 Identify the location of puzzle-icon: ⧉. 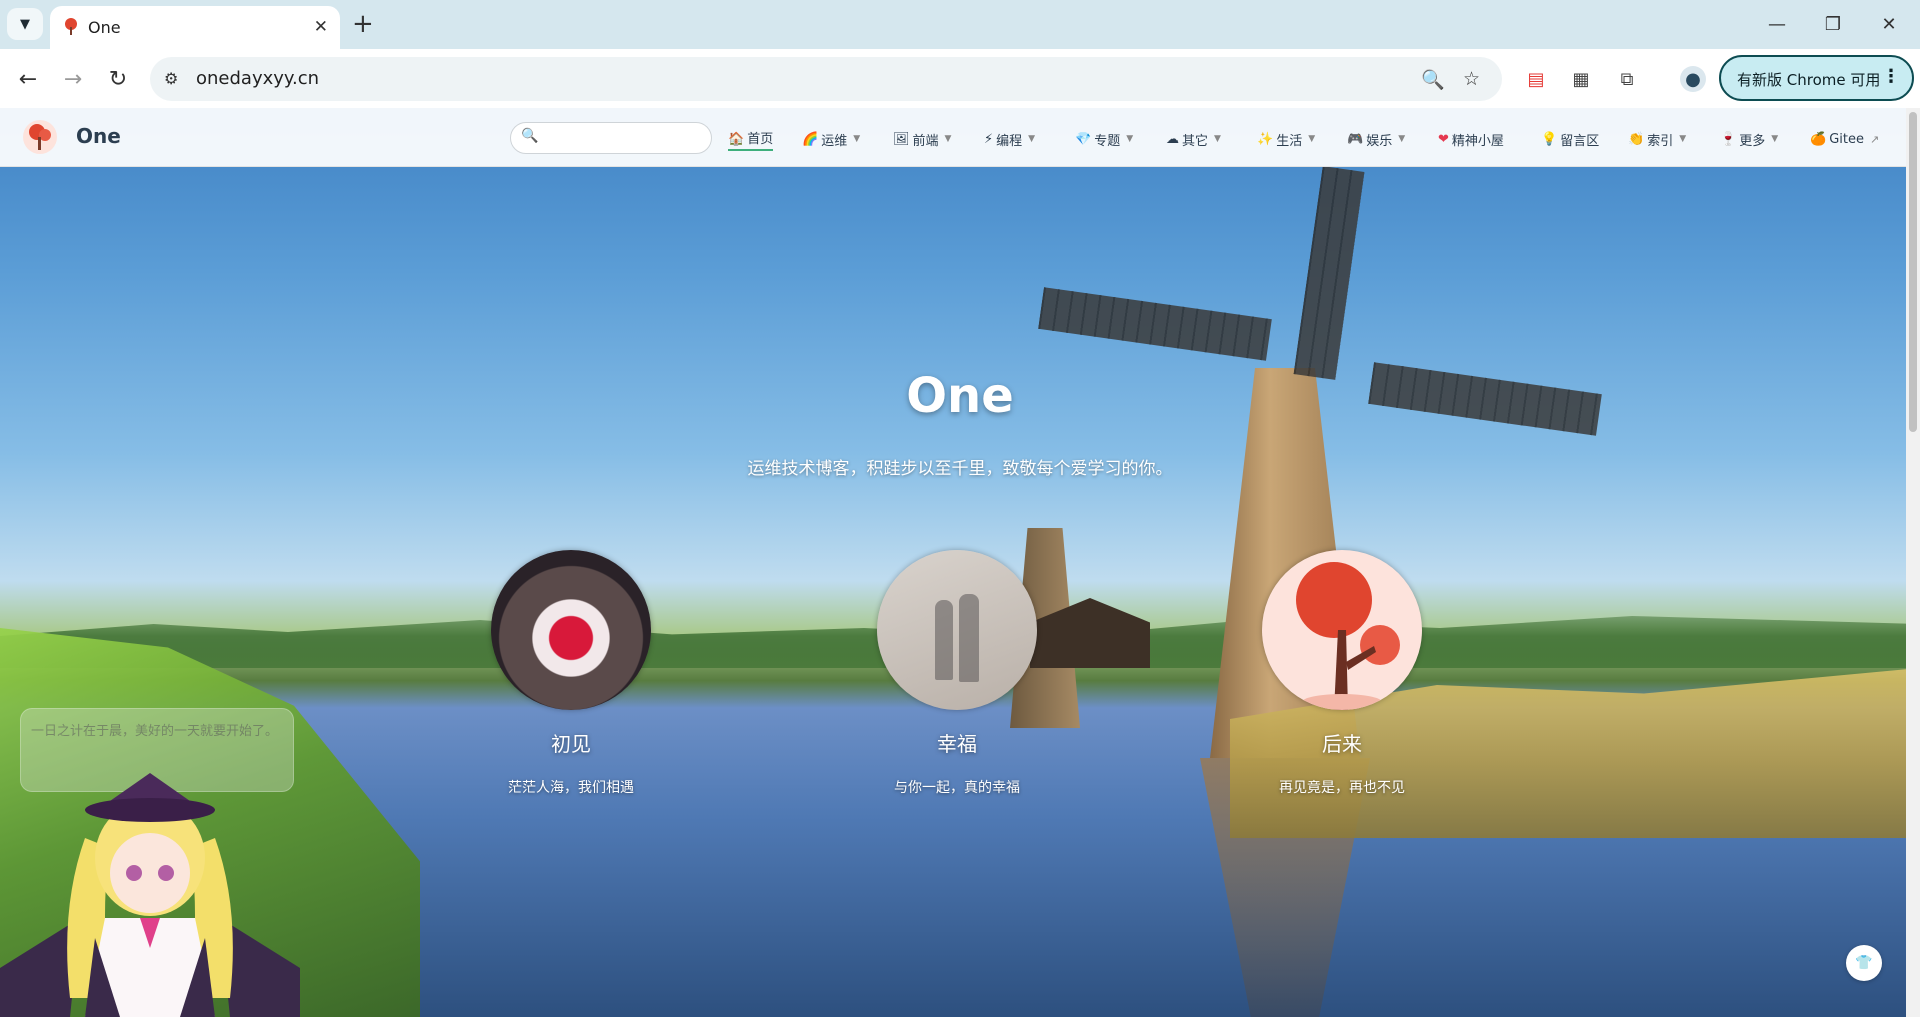
(1627, 79).